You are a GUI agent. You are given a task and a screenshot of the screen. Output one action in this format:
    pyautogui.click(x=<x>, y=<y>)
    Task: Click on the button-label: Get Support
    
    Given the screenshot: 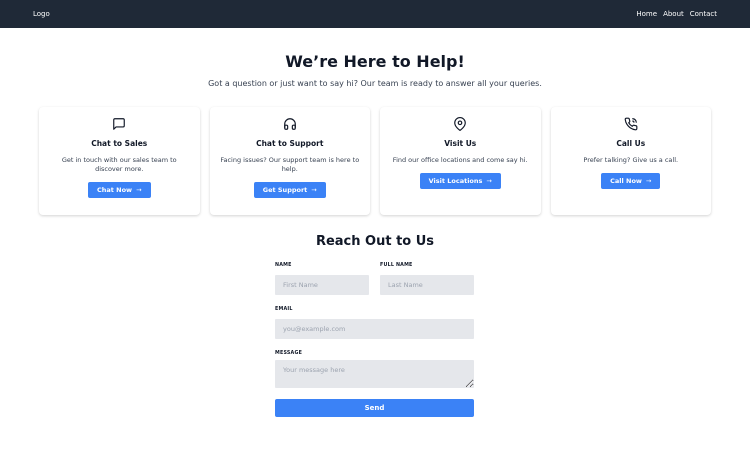 What is the action you would take?
    pyautogui.click(x=285, y=189)
    